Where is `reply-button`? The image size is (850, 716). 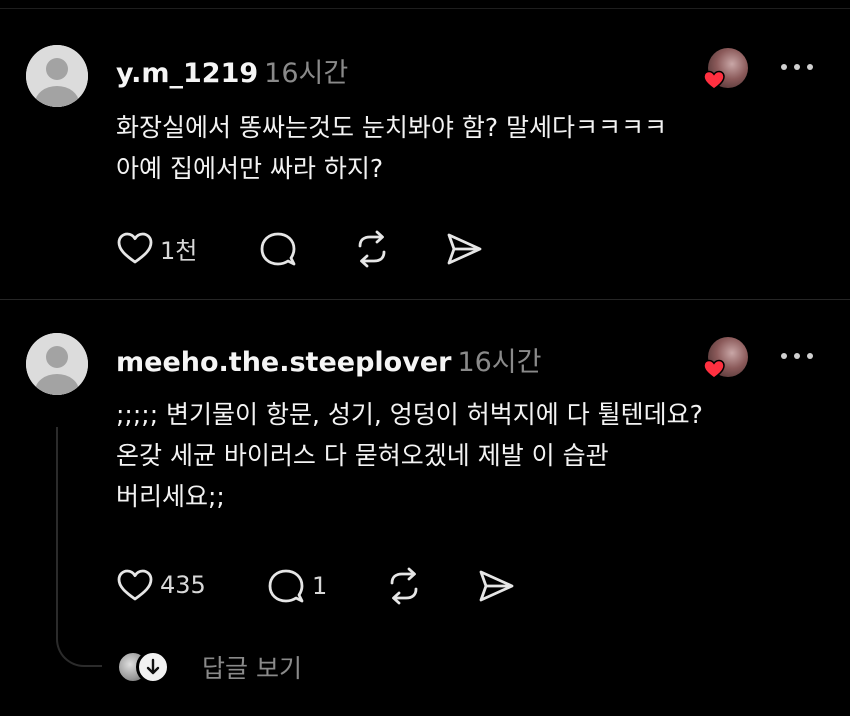
reply-button is located at coordinates (278, 249).